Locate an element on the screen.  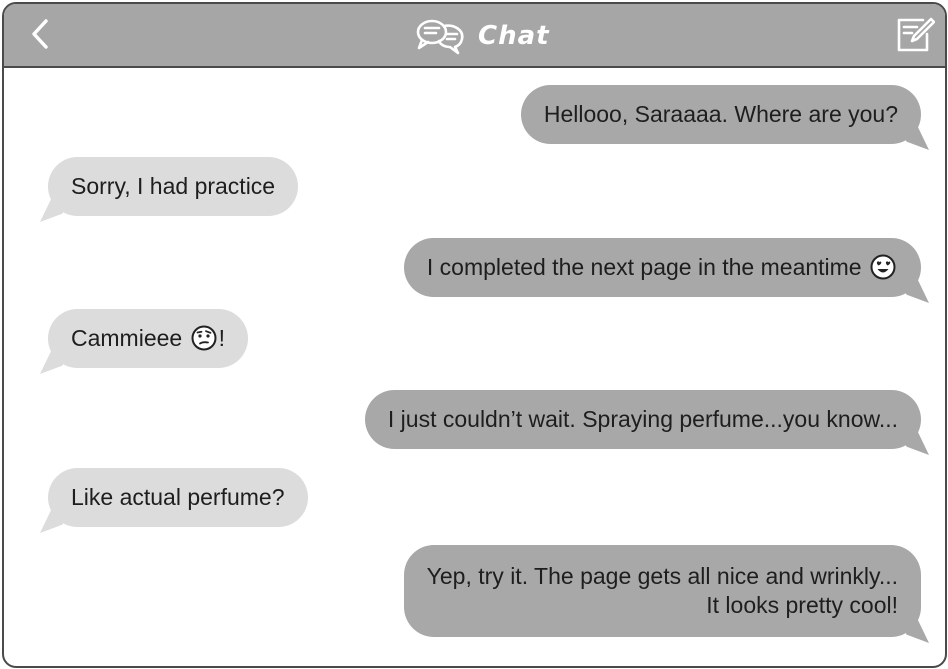
received-bubble: Cammieee ! is located at coordinates (148, 338).